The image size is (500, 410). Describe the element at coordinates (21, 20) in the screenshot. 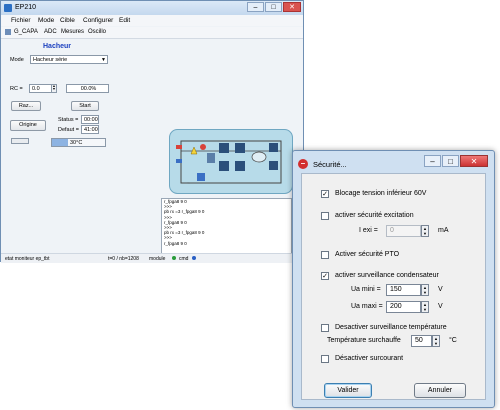

I see `menu-fichier: Fichier` at that location.